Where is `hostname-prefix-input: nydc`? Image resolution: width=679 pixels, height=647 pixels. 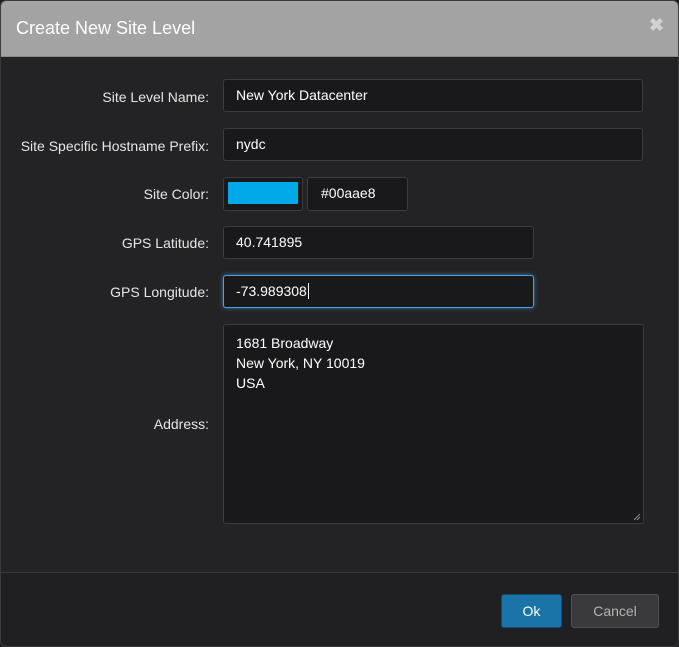 hostname-prefix-input: nydc is located at coordinates (433, 144).